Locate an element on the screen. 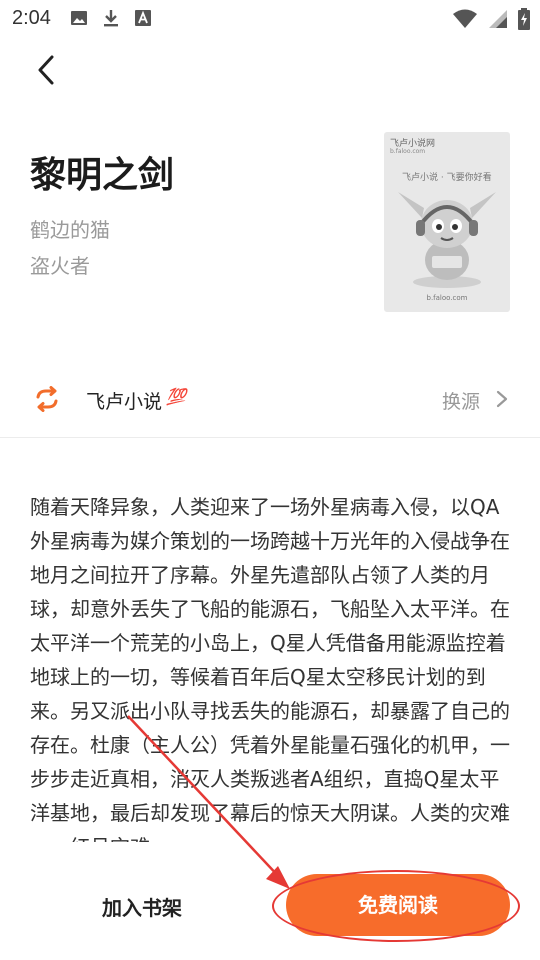 This screenshot has width=540, height=960. cover-url: b.faloo.com is located at coordinates (447, 298).